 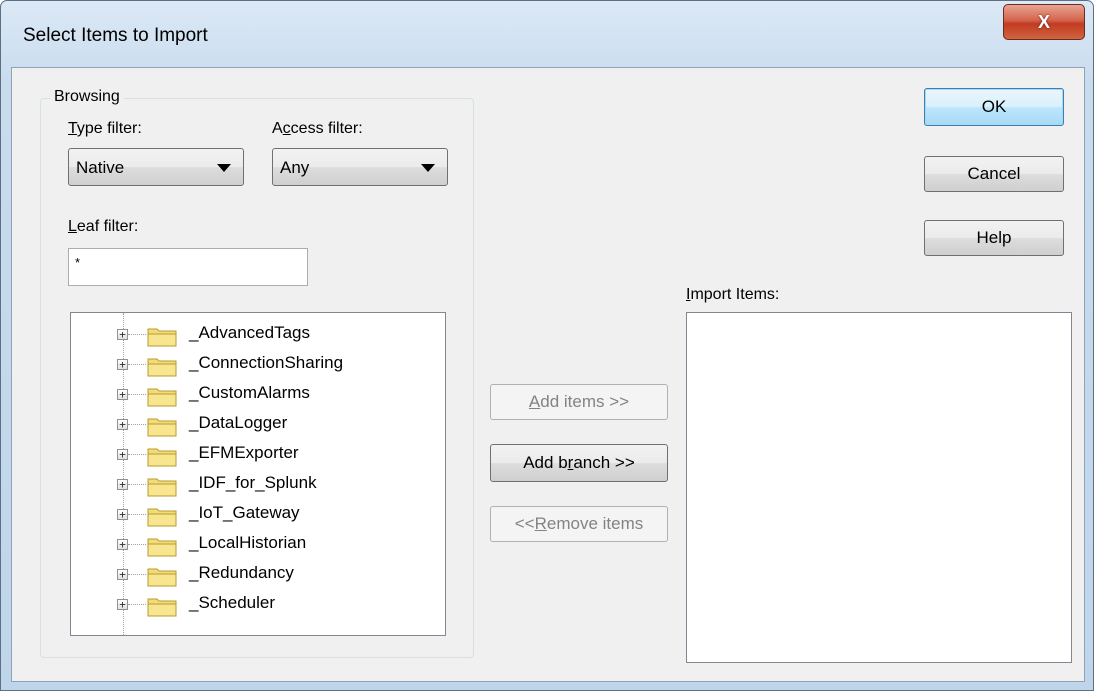 I want to click on tree-item-label: _IDF_for_Splunk, so click(x=253, y=482).